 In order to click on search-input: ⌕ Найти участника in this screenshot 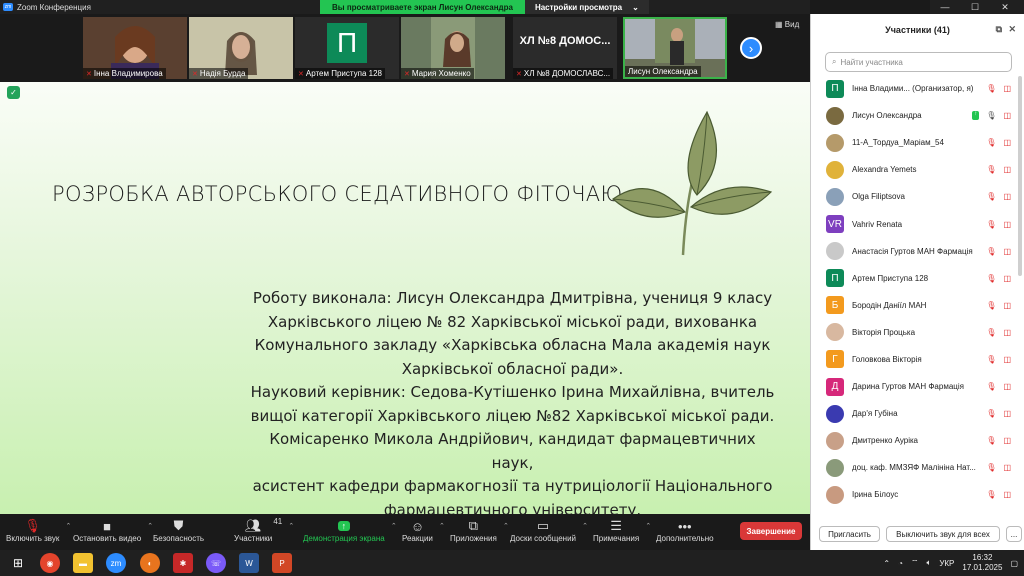, I will do `click(918, 62)`.